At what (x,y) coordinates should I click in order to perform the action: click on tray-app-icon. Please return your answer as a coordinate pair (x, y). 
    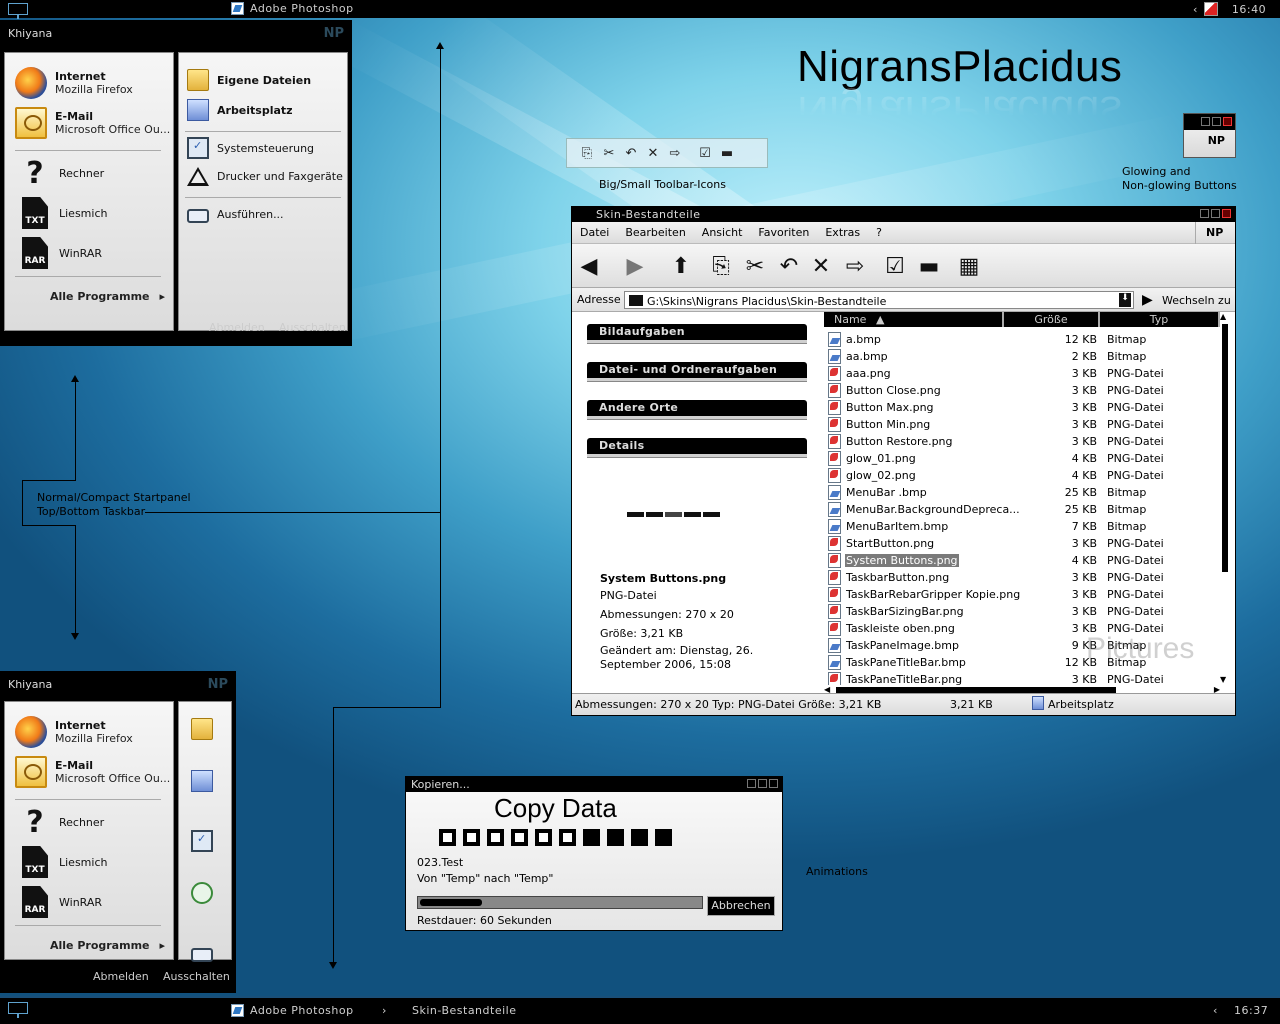
    Looking at the image, I should click on (1210, 9).